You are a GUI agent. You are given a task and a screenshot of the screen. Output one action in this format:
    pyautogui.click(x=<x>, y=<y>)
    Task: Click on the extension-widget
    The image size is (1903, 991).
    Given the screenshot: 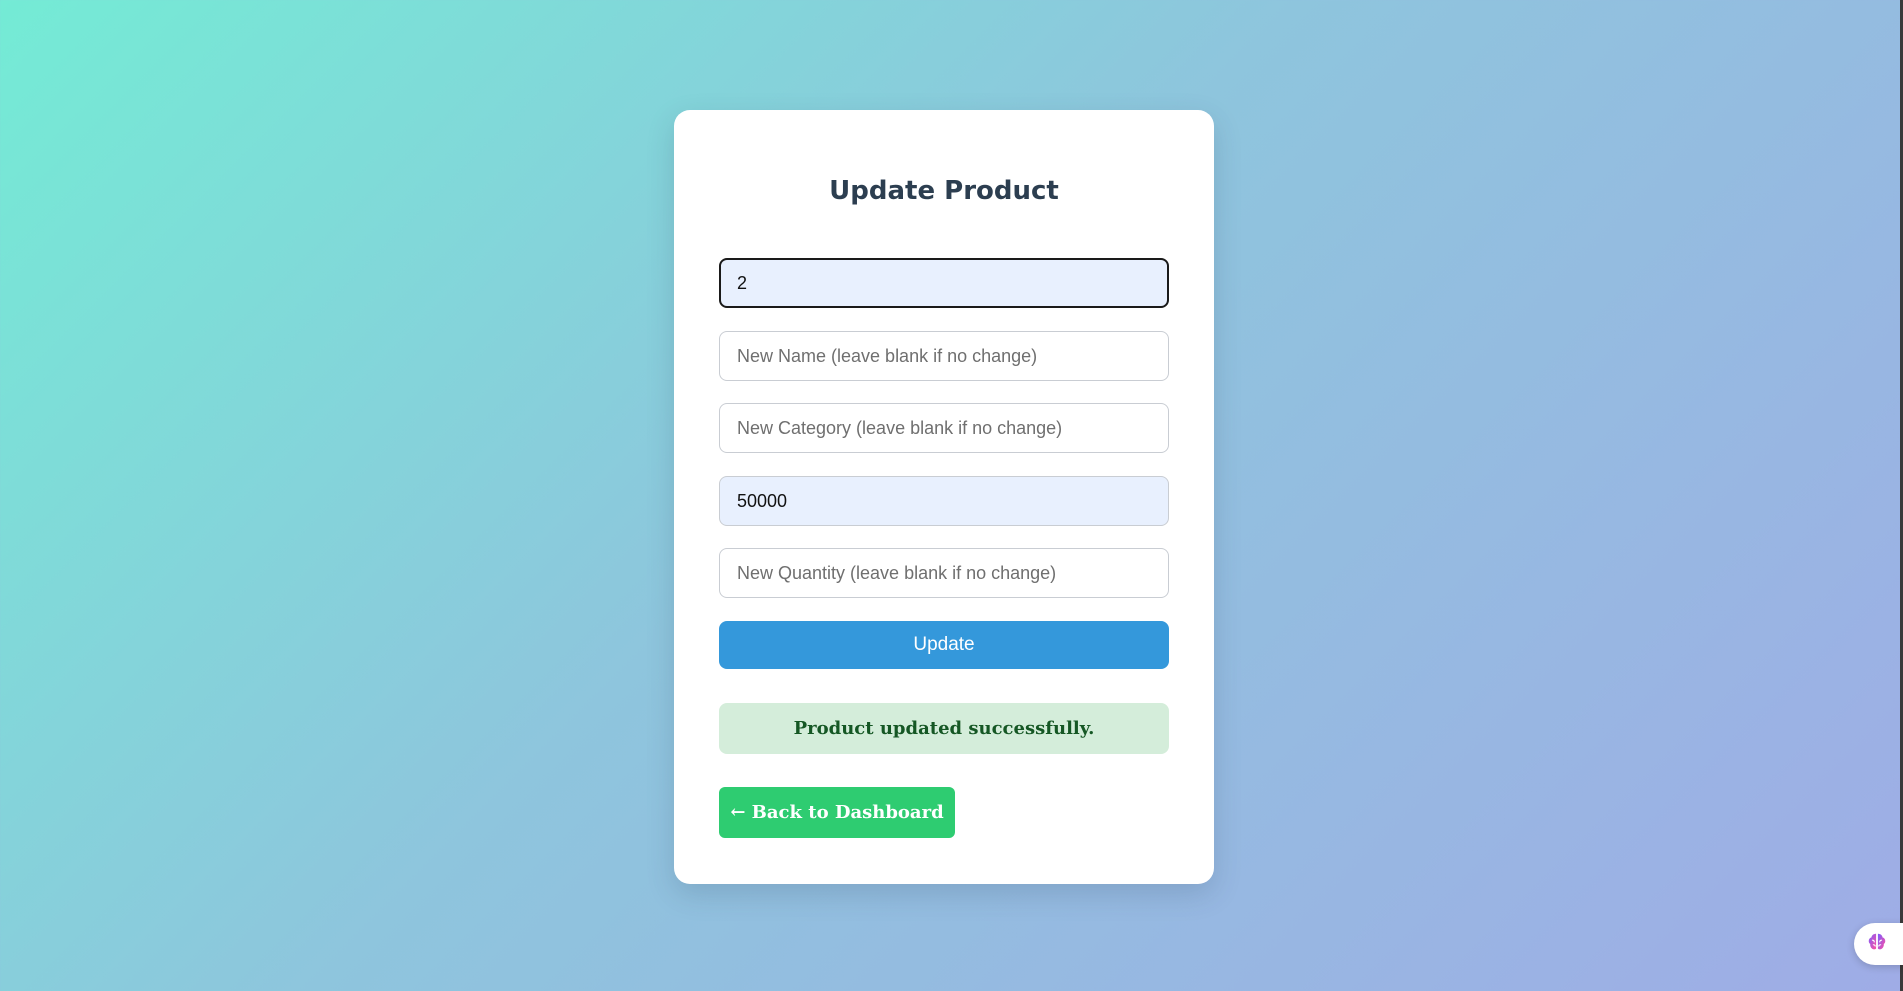 What is the action you would take?
    pyautogui.click(x=1878, y=944)
    